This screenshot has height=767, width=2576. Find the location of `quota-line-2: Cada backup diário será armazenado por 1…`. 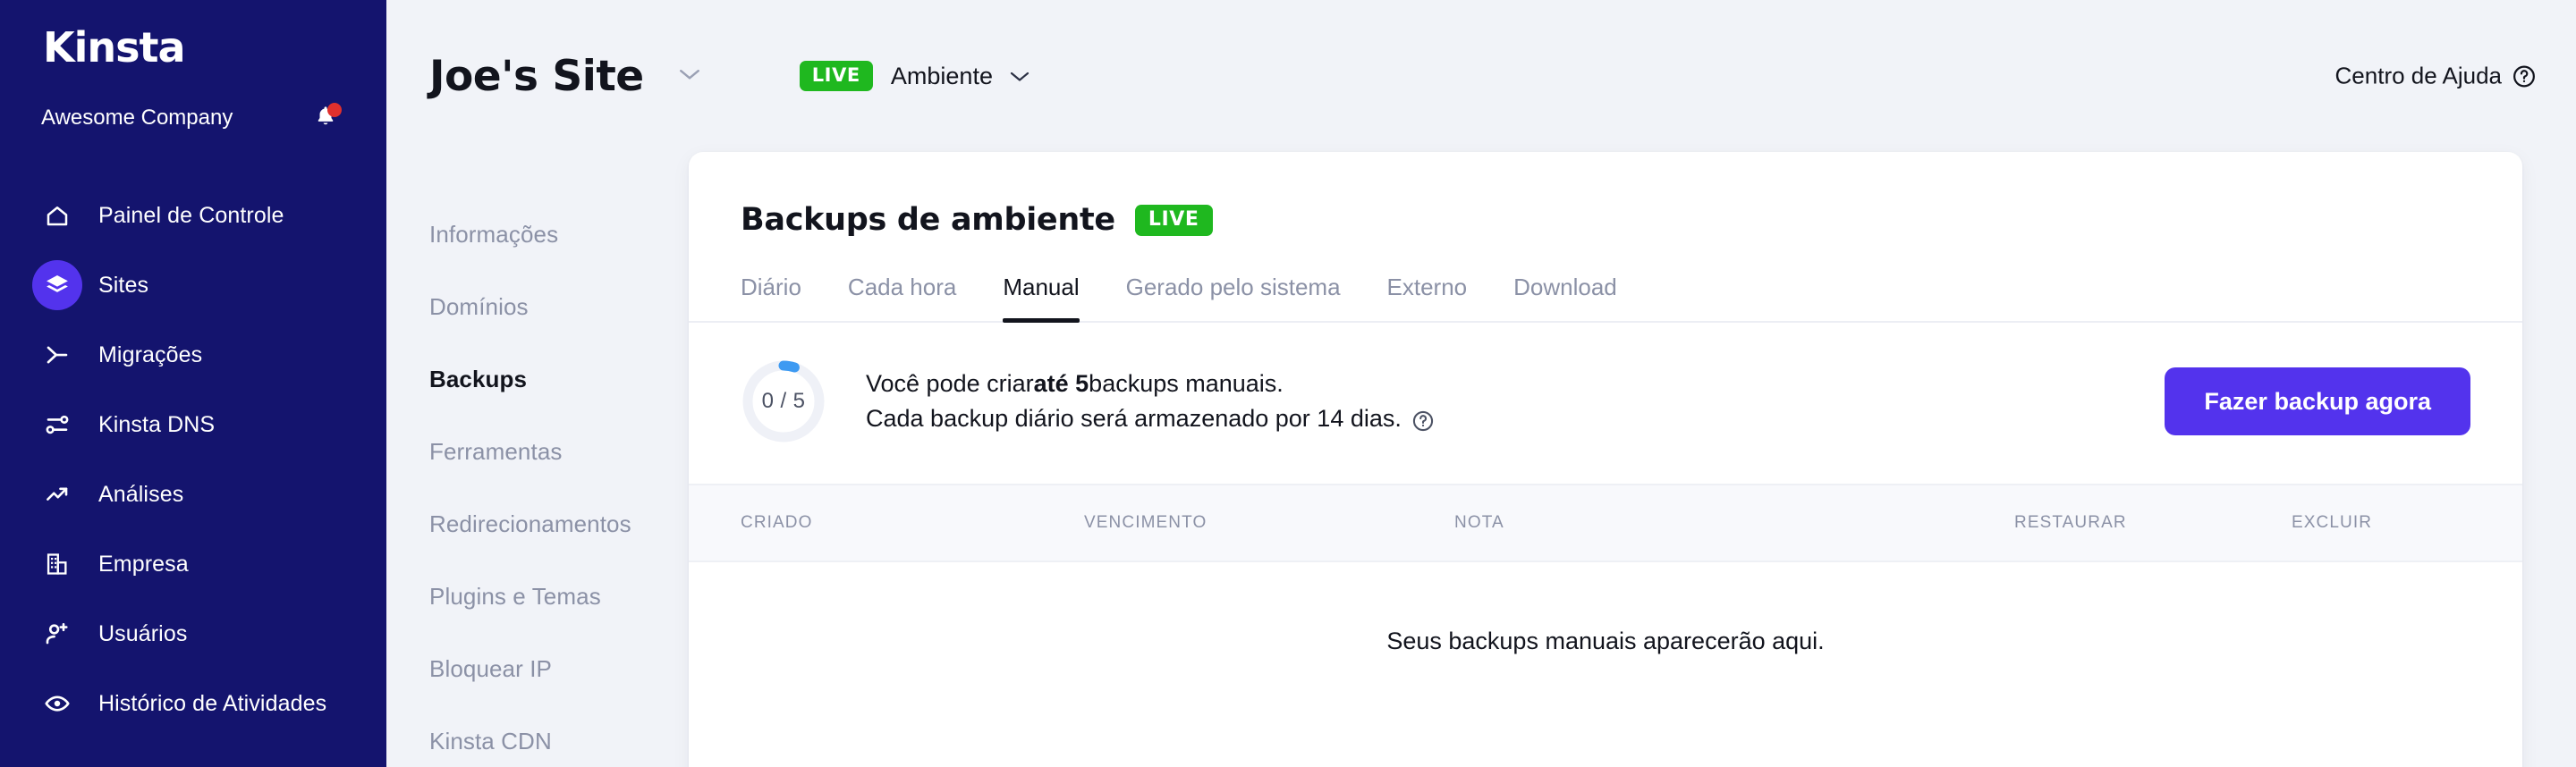

quota-line-2: Cada backup diário será armazenado por 1… is located at coordinates (1497, 418).